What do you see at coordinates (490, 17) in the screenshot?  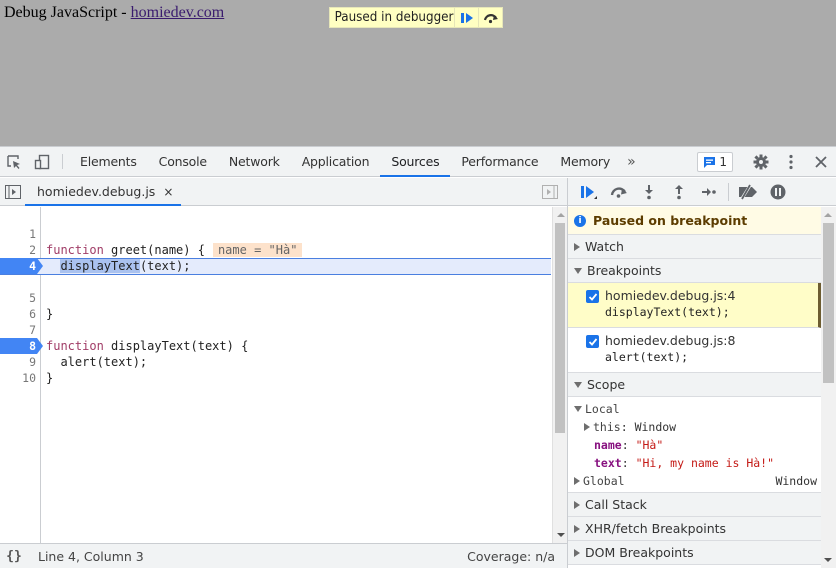 I see `overlay-step-over-button` at bounding box center [490, 17].